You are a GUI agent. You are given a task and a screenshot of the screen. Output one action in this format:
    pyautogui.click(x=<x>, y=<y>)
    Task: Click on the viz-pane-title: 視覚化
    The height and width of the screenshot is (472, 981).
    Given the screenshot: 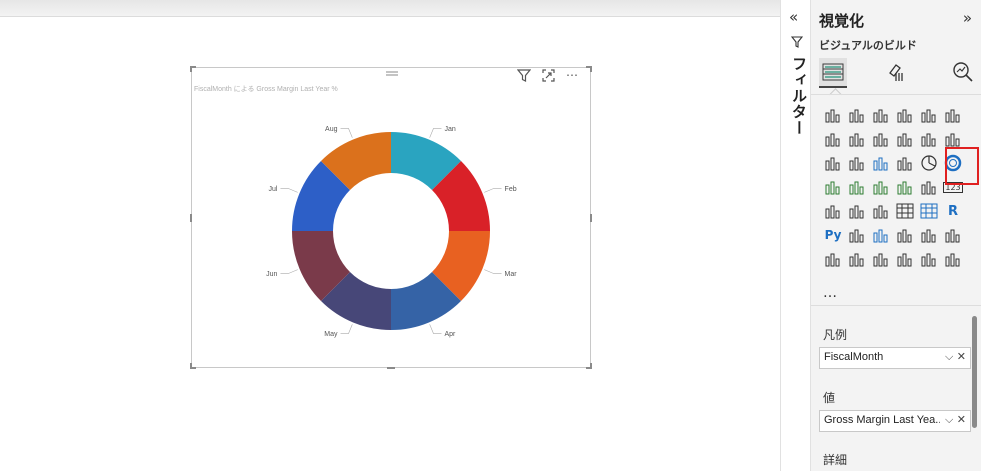 What is the action you would take?
    pyautogui.click(x=842, y=21)
    